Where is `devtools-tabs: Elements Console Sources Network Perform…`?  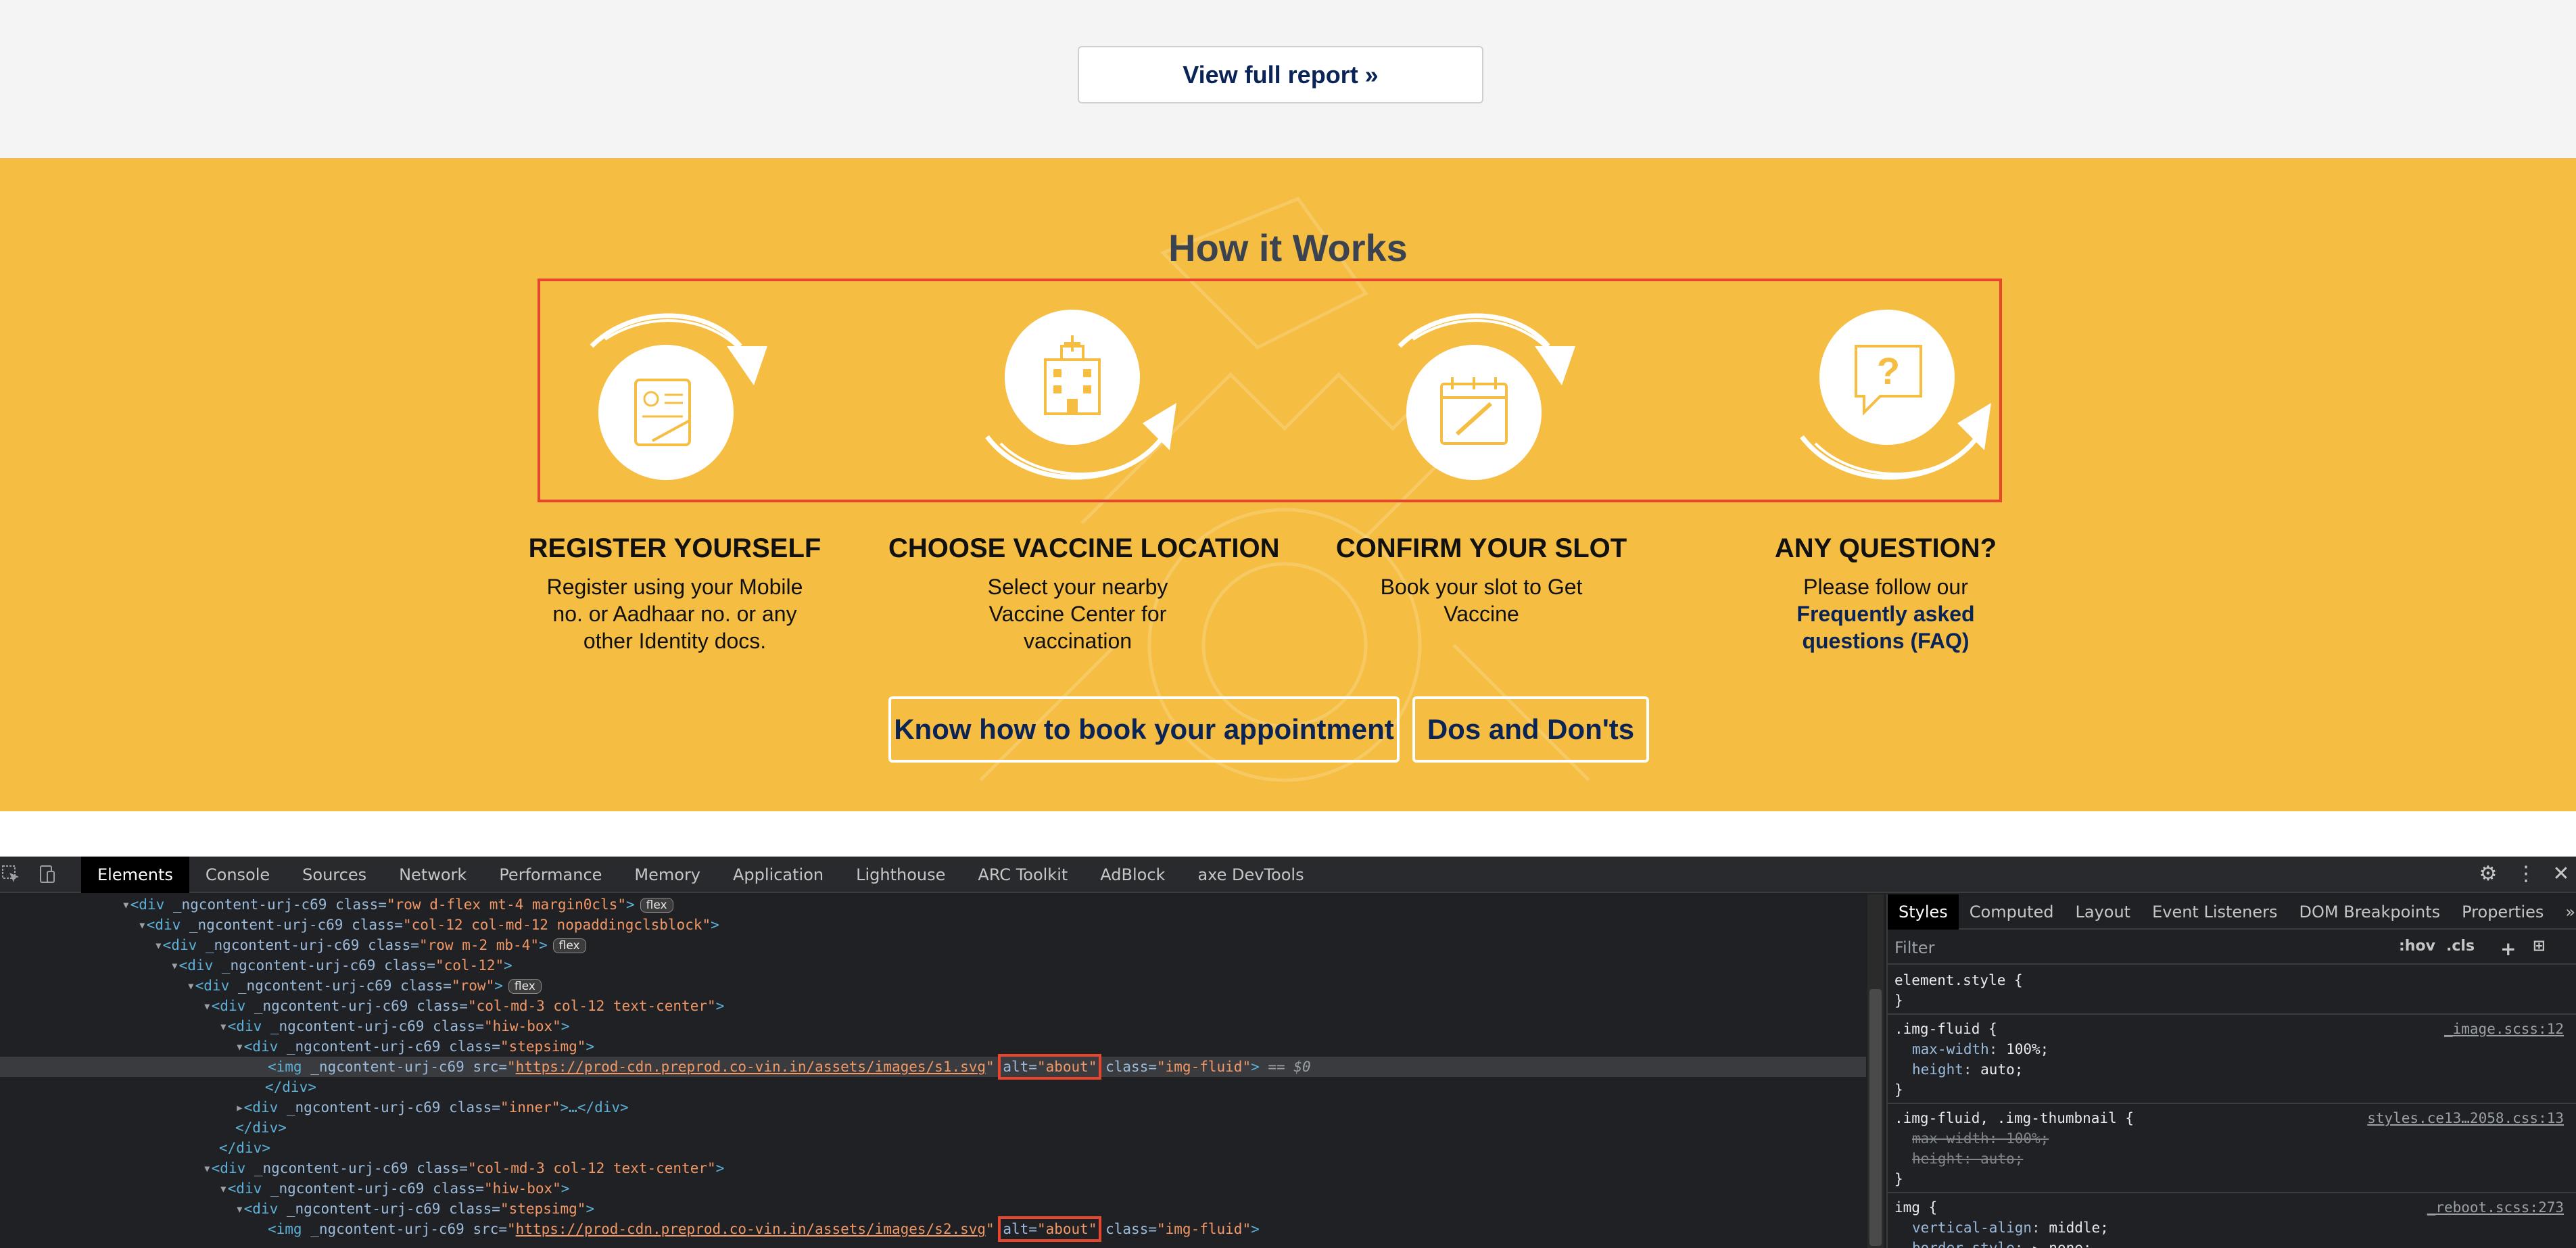 devtools-tabs: Elements Console Sources Network Perform… is located at coordinates (700, 875).